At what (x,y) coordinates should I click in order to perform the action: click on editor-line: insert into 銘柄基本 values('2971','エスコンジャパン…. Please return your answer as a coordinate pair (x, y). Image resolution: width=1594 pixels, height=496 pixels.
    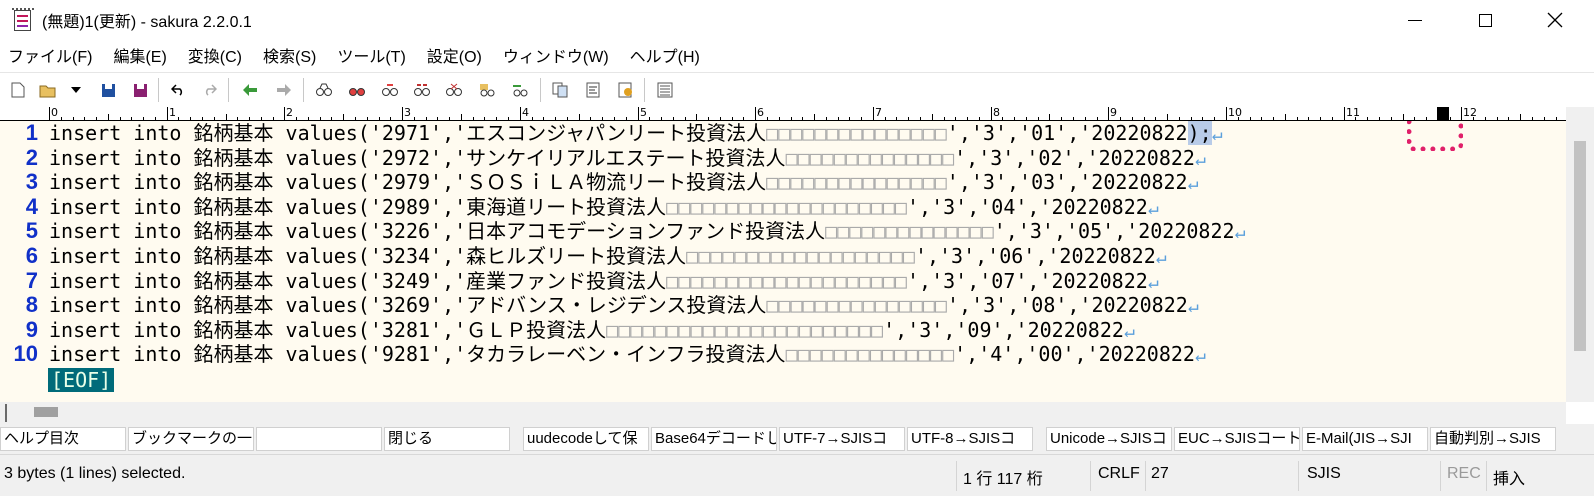
    Looking at the image, I should click on (636, 134).